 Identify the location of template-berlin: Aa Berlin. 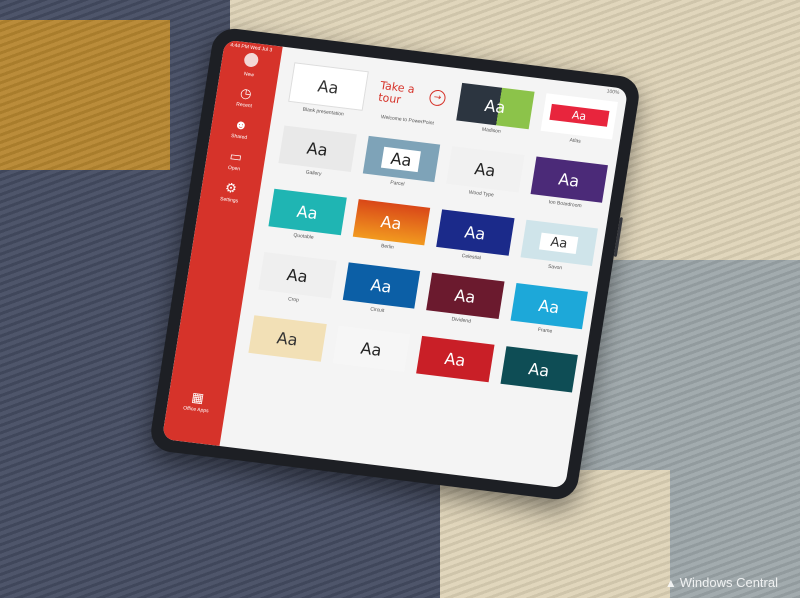
(390, 232).